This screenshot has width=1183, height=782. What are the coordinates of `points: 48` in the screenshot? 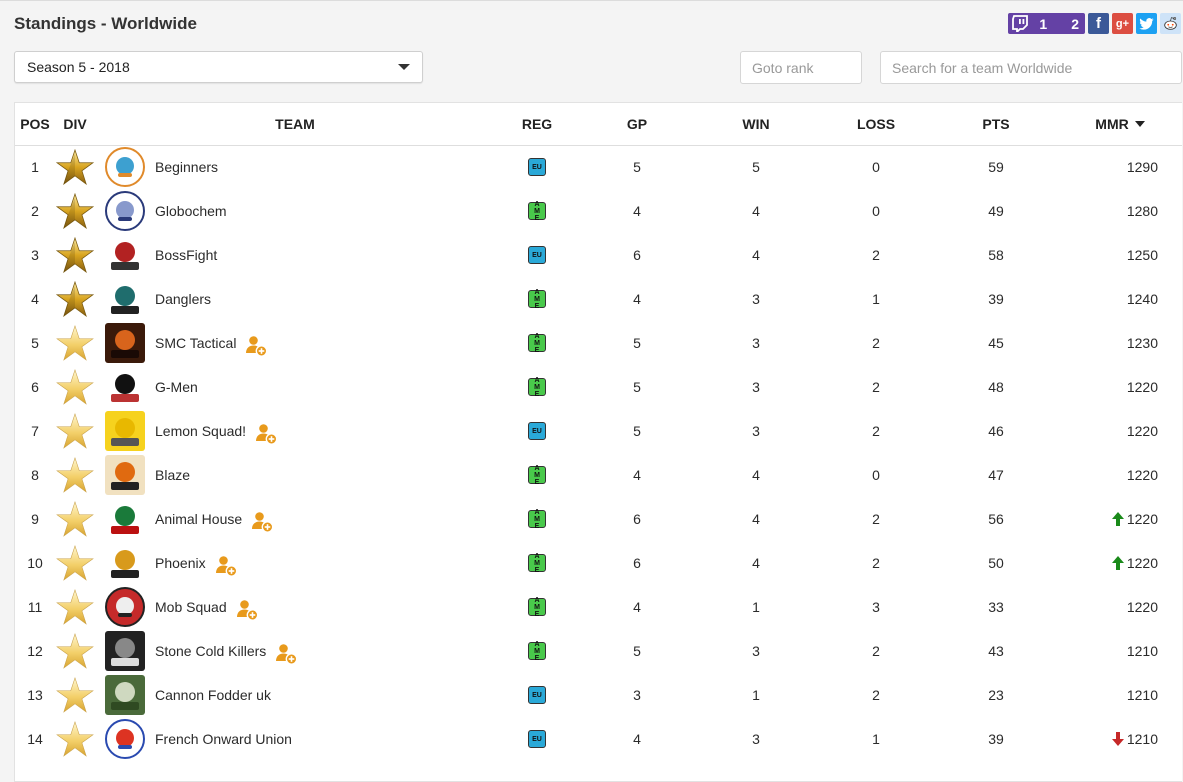 It's located at (996, 387).